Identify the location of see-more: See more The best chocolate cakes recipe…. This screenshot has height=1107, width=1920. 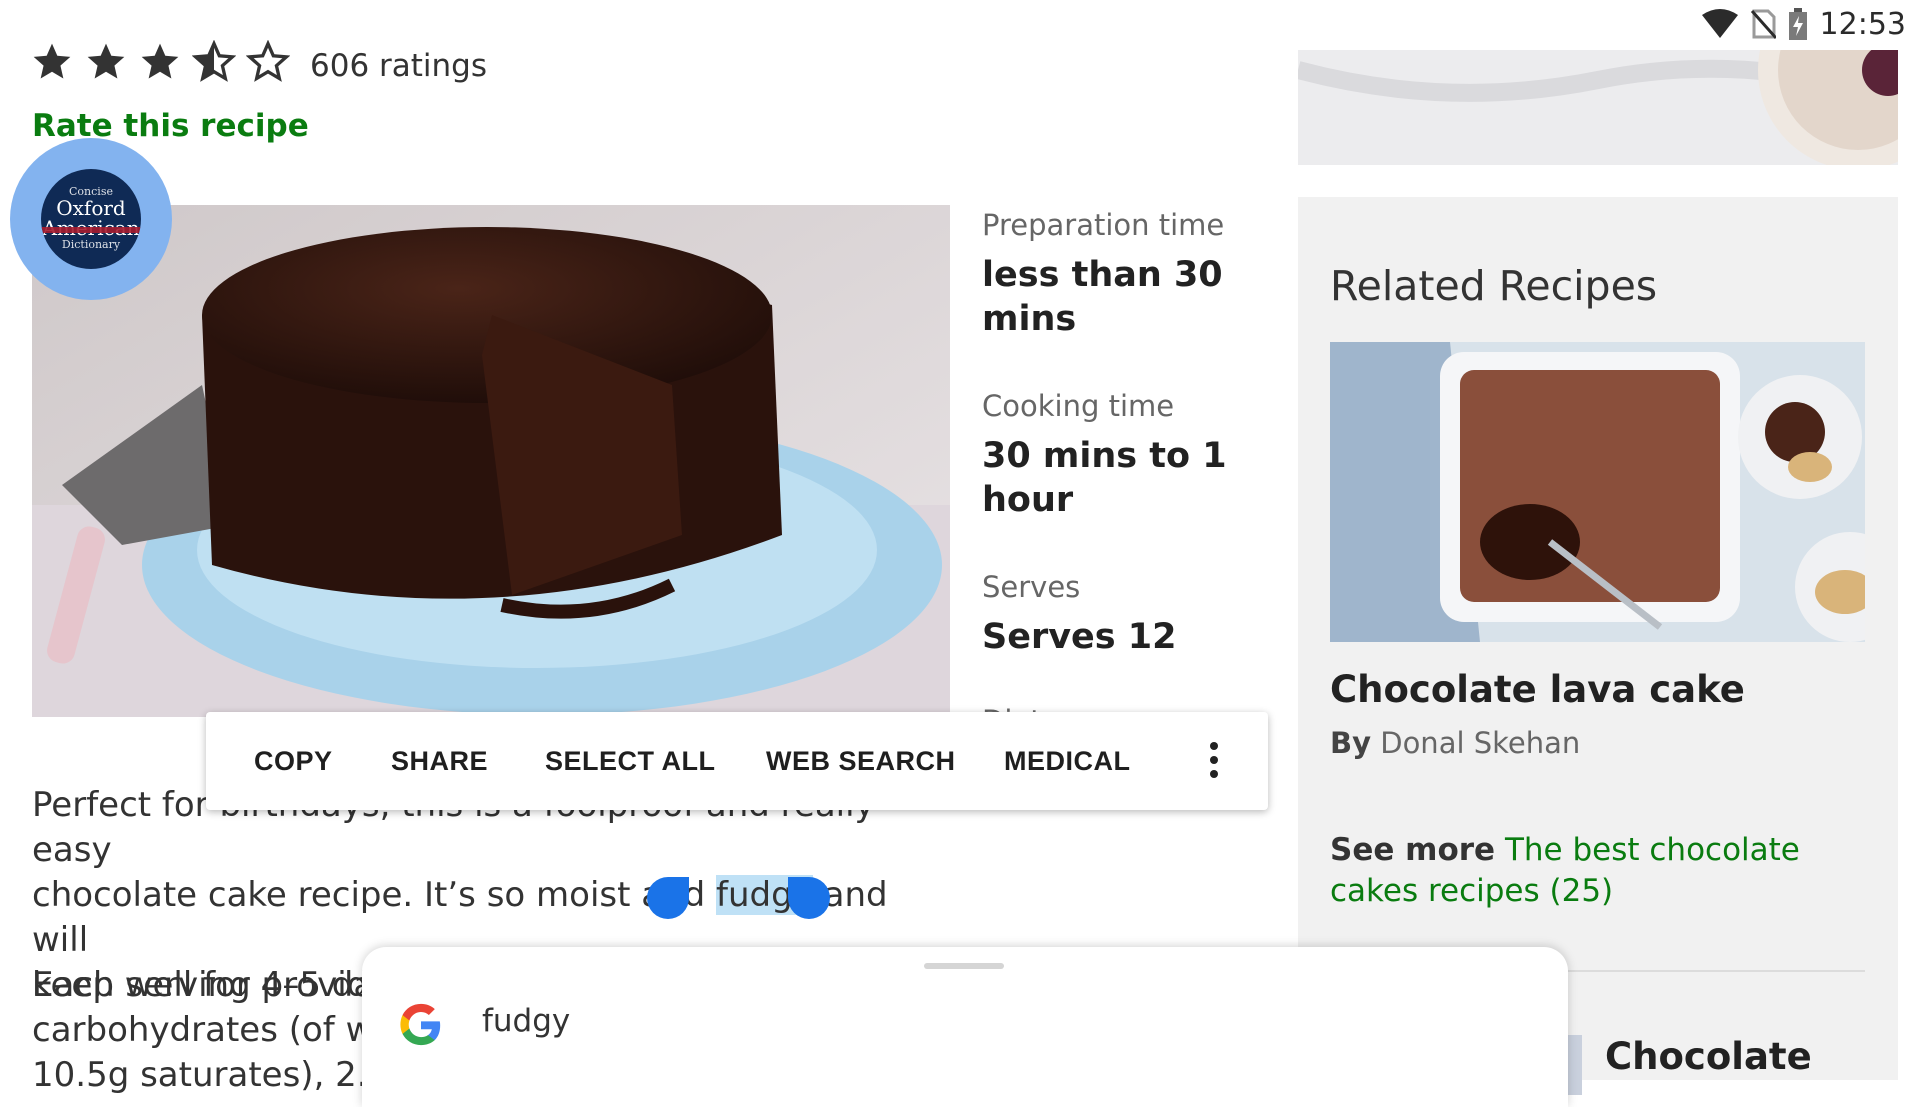
(1565, 870).